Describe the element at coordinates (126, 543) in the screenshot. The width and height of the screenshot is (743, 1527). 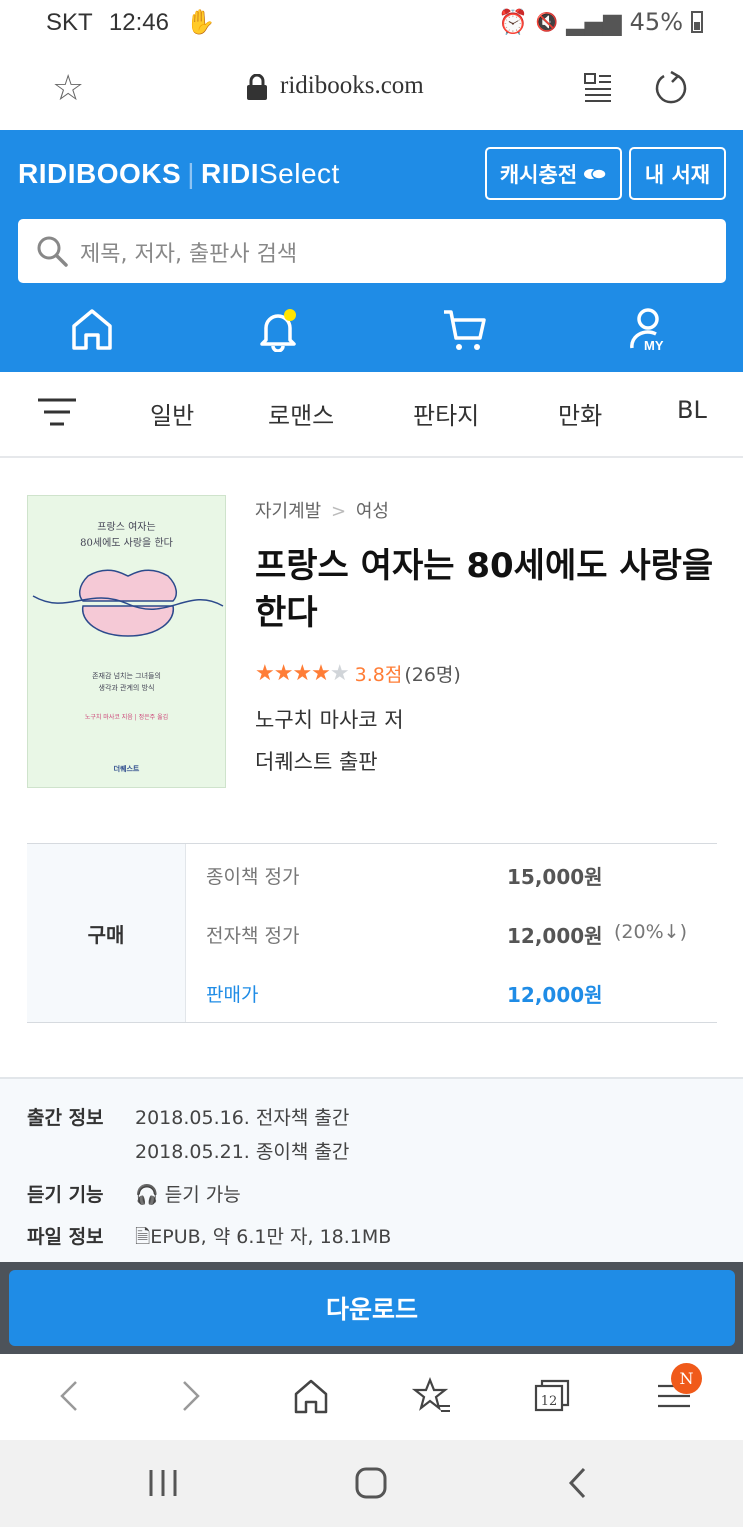
I see `cover-title-line2: 80세에도 사랑을 한다` at that location.